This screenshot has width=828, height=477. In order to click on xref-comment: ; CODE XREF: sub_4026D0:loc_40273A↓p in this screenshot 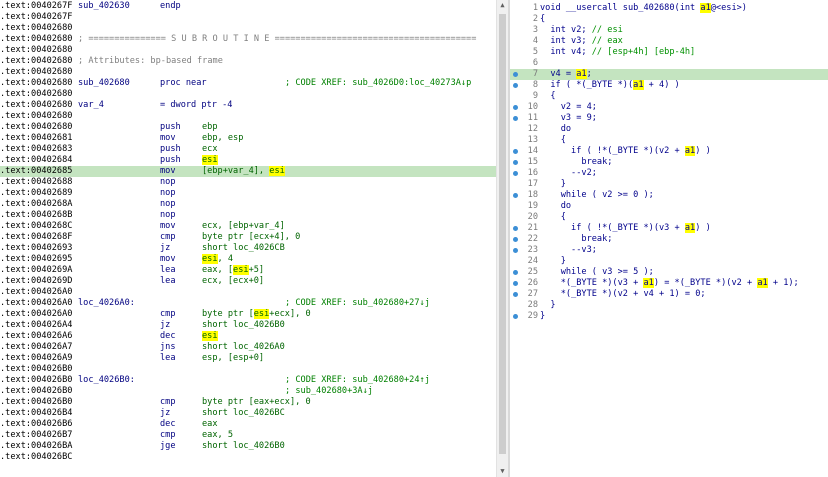, I will do `click(378, 83)`.